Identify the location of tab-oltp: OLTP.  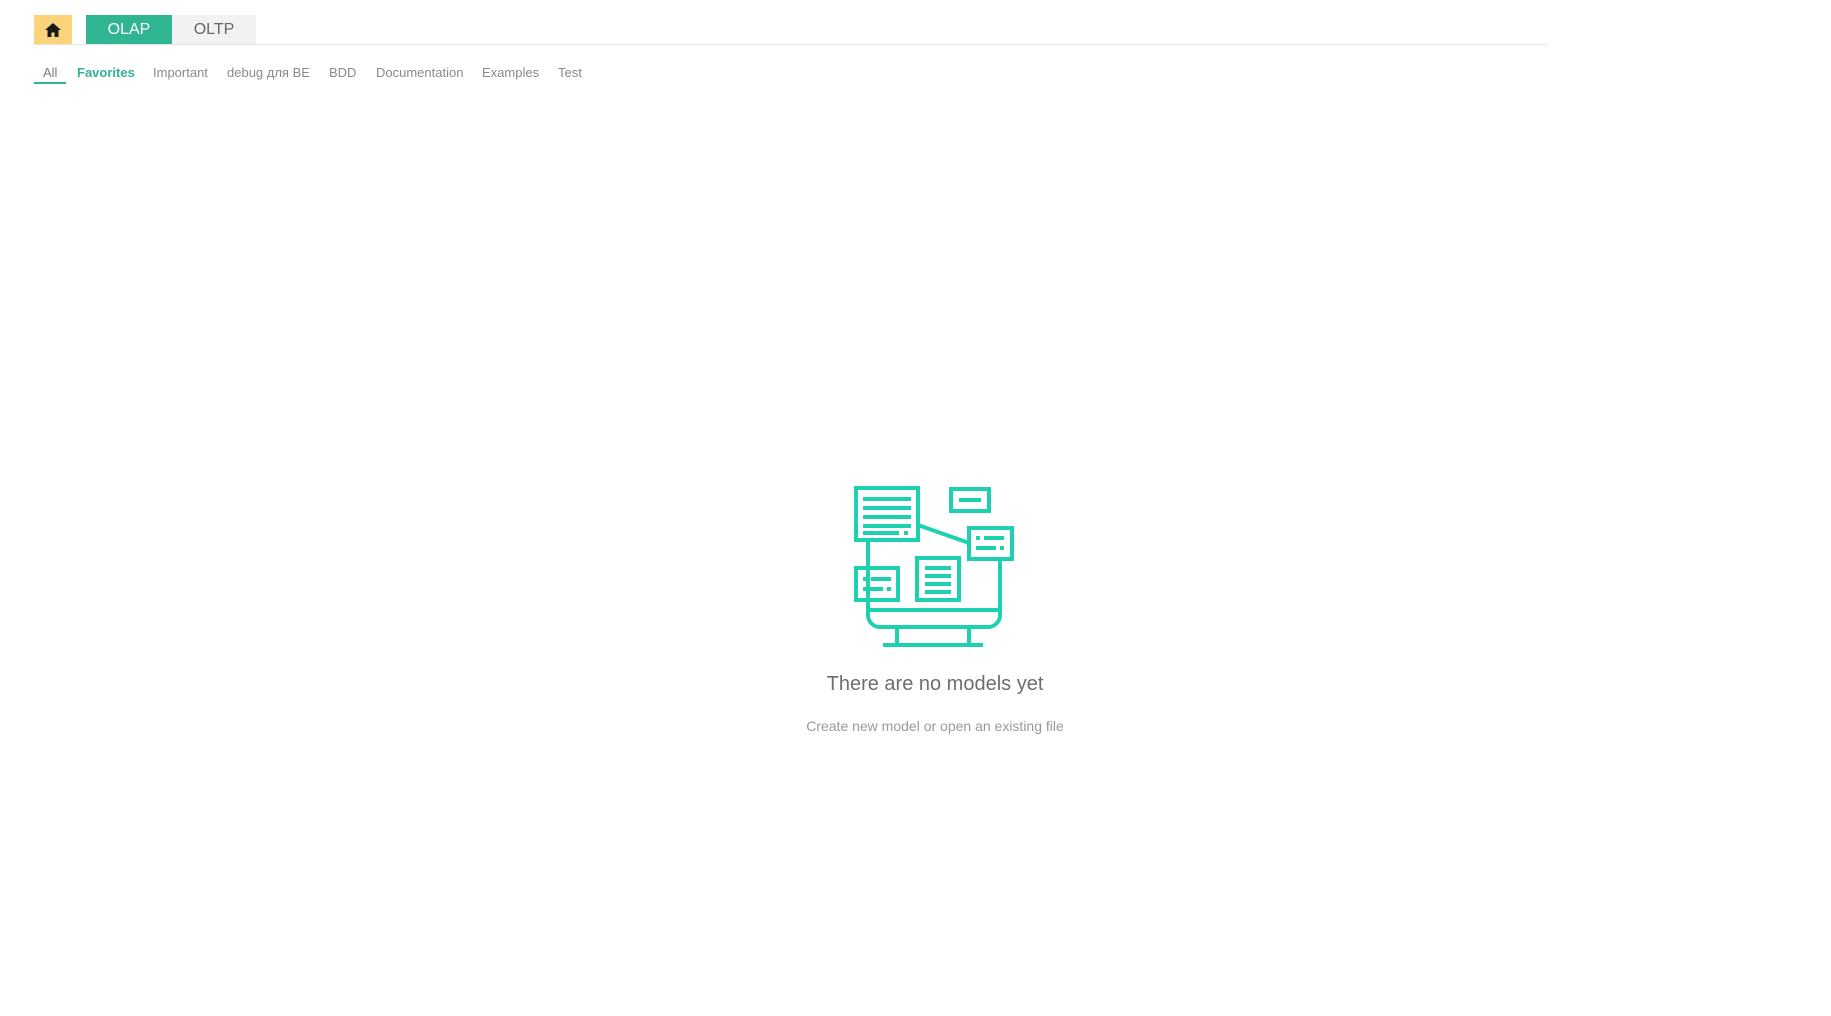
(214, 29).